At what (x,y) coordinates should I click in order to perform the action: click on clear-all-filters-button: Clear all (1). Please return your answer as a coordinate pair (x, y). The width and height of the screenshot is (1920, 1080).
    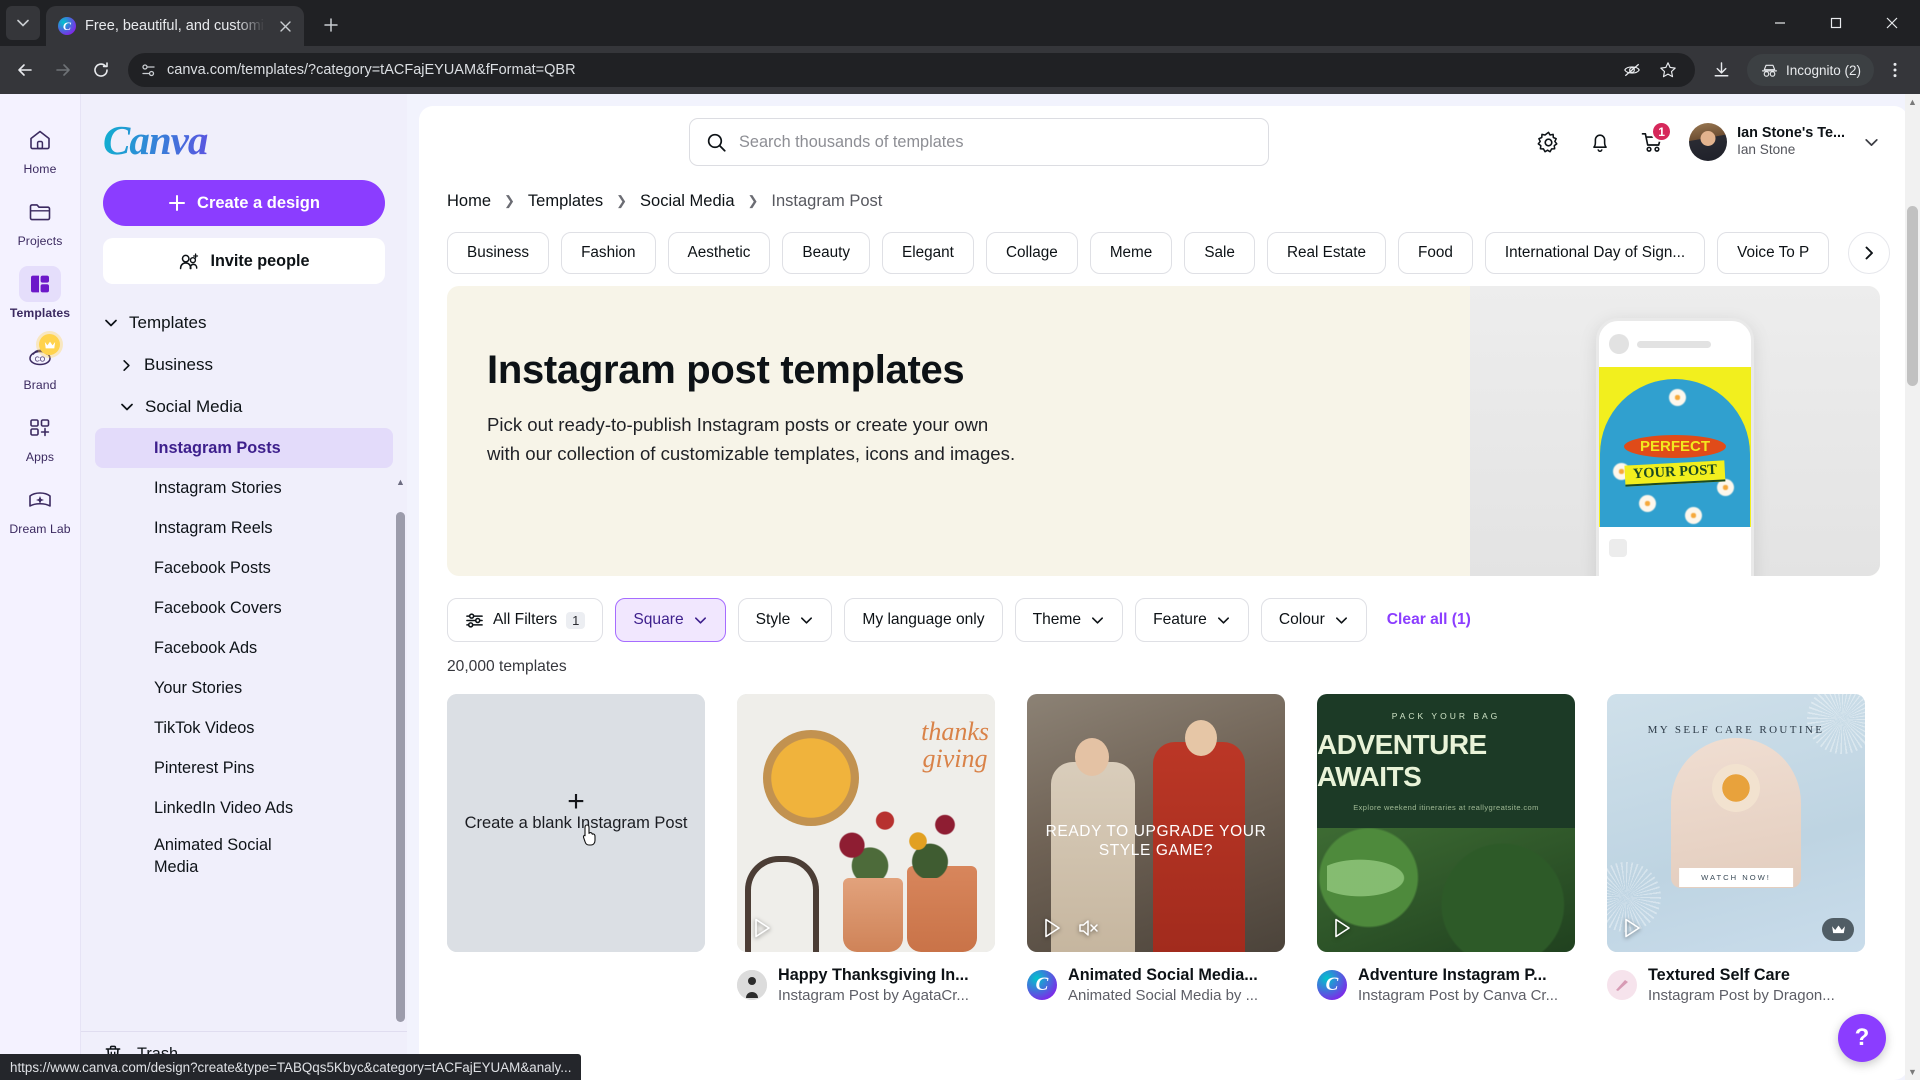
    Looking at the image, I should click on (1429, 620).